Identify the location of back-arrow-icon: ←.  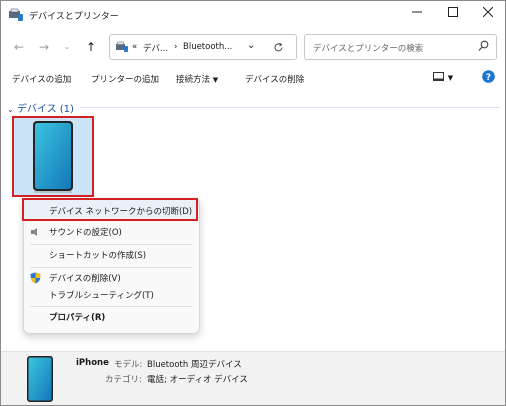
(19, 47).